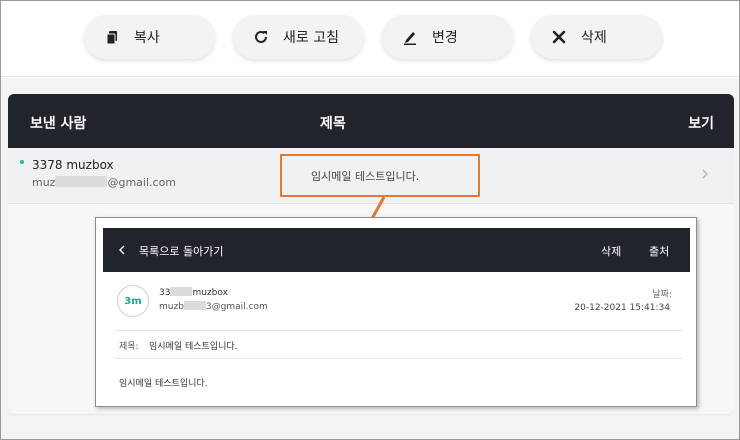  What do you see at coordinates (705, 174) in the screenshot?
I see `chevron-right-icon` at bounding box center [705, 174].